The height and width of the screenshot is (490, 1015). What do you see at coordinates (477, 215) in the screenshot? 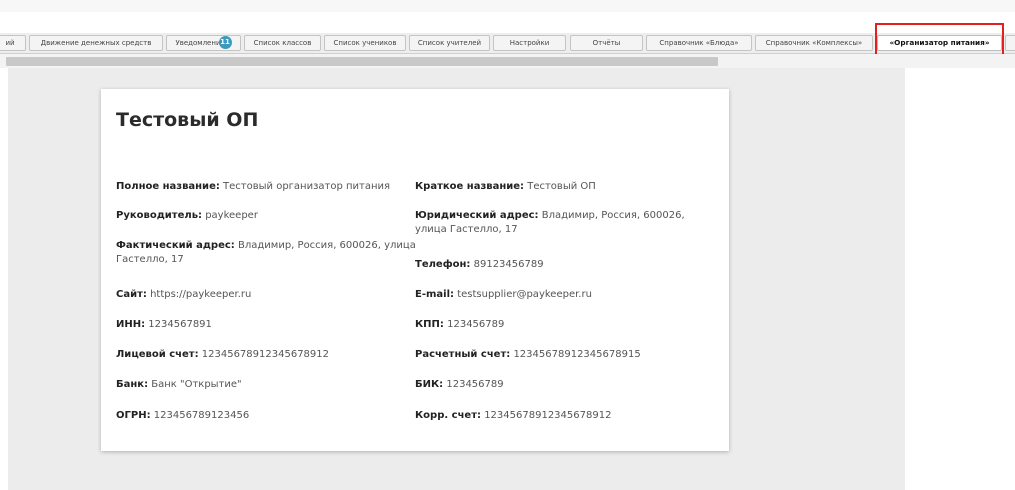
I see `field-label: Юридический адрес:` at bounding box center [477, 215].